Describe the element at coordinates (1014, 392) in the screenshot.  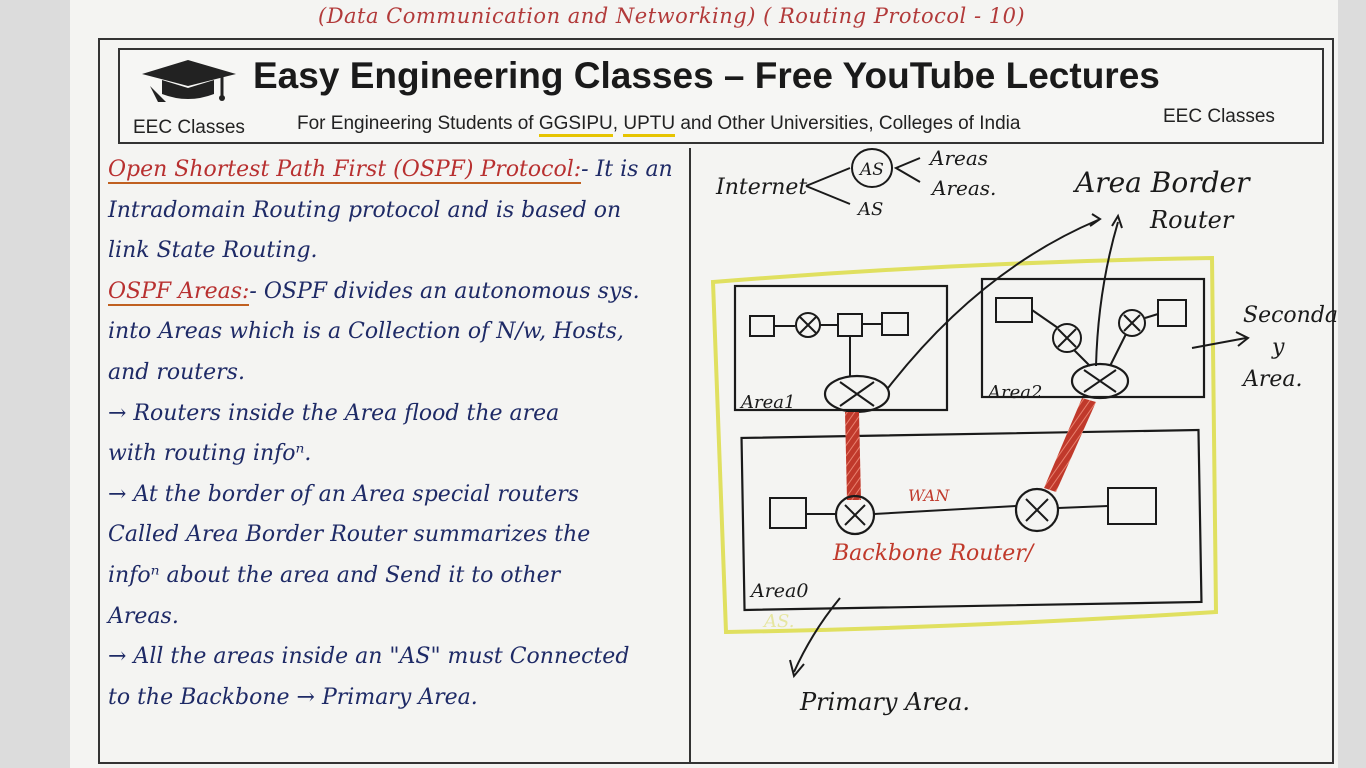
I see `area2-label: Area2` at that location.